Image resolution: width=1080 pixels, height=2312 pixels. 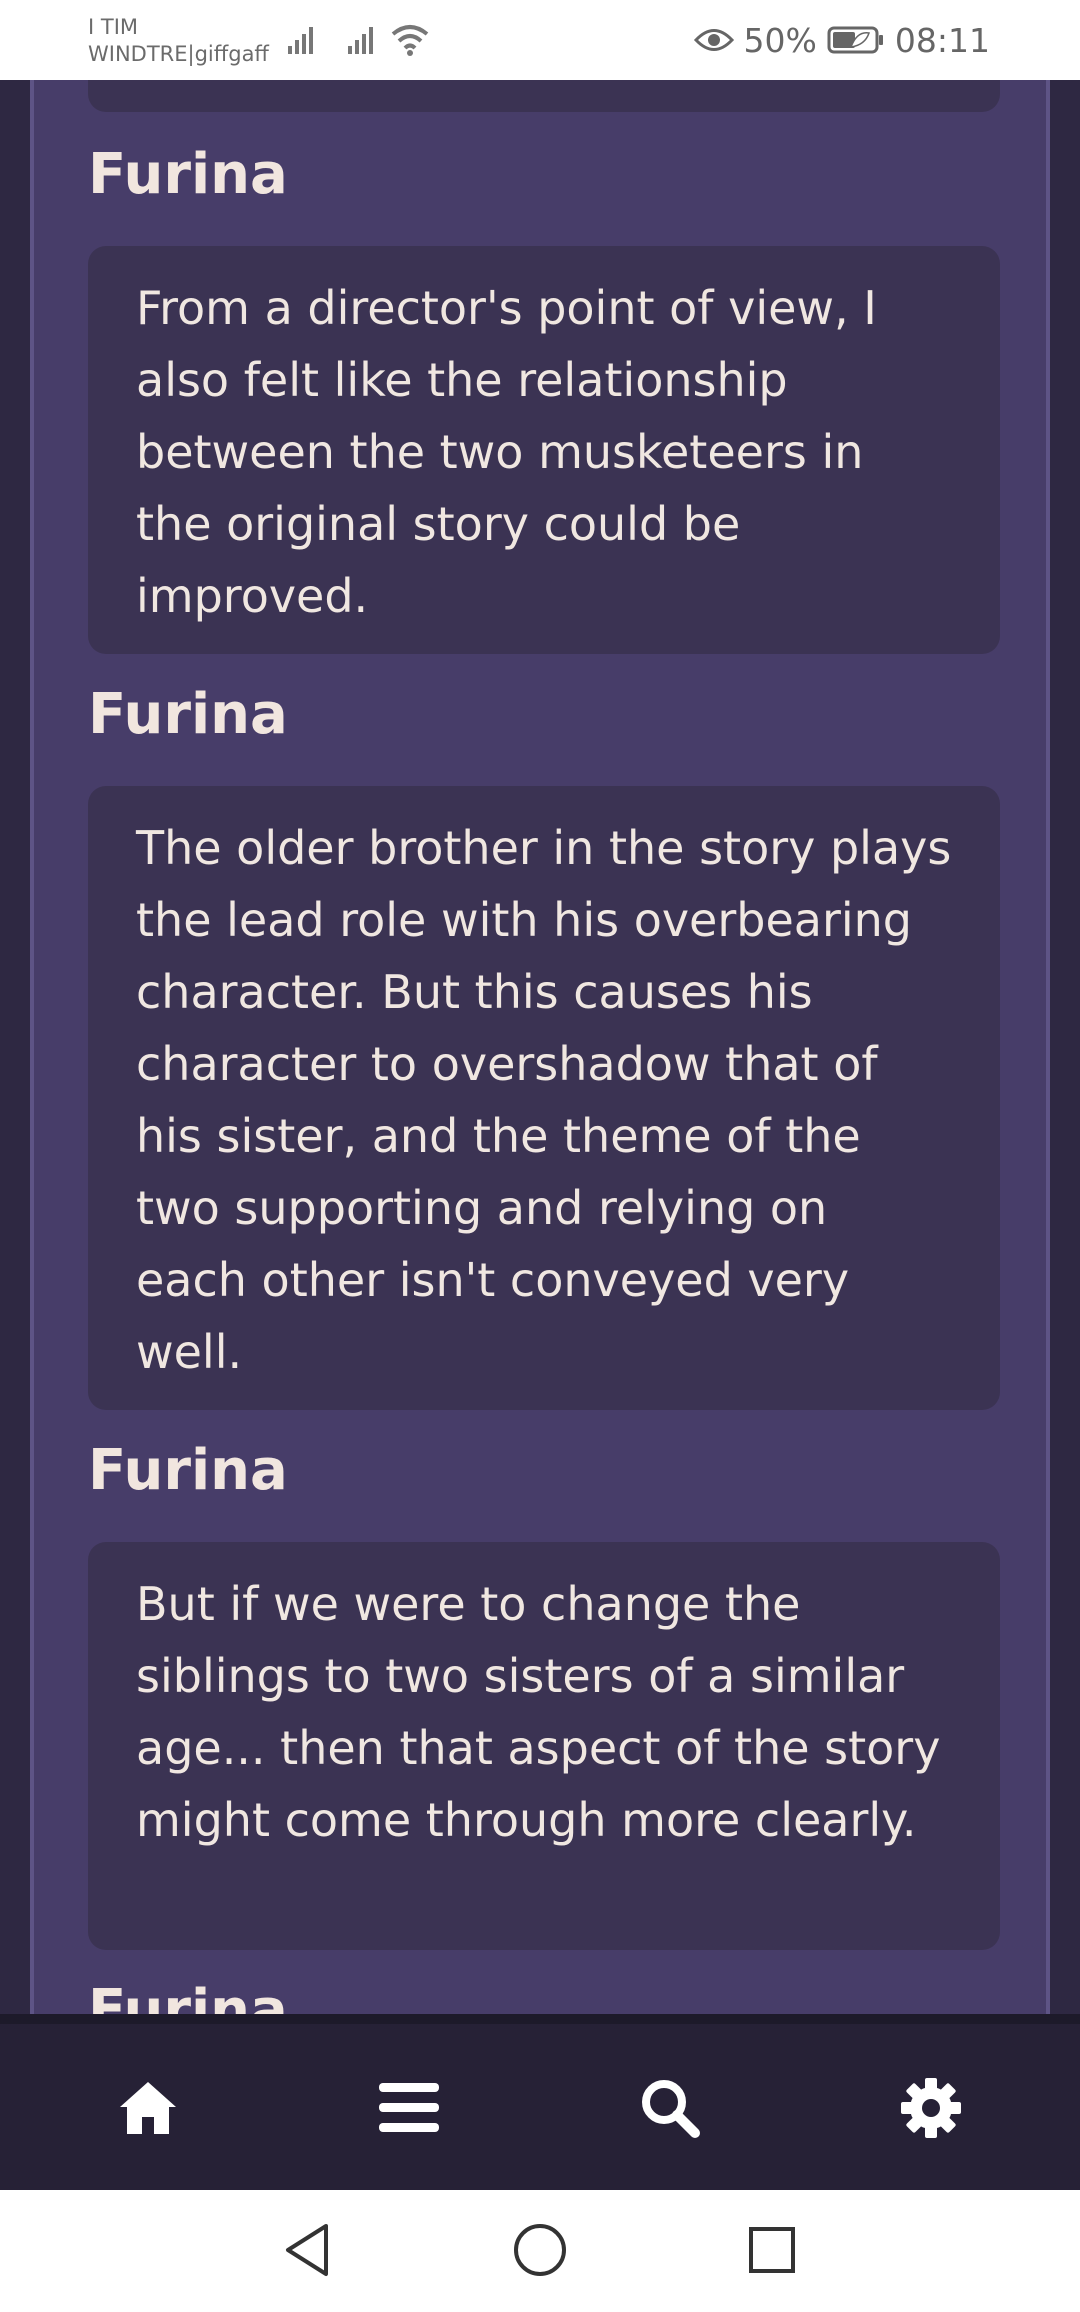 I want to click on home-button, so click(x=148, y=2108).